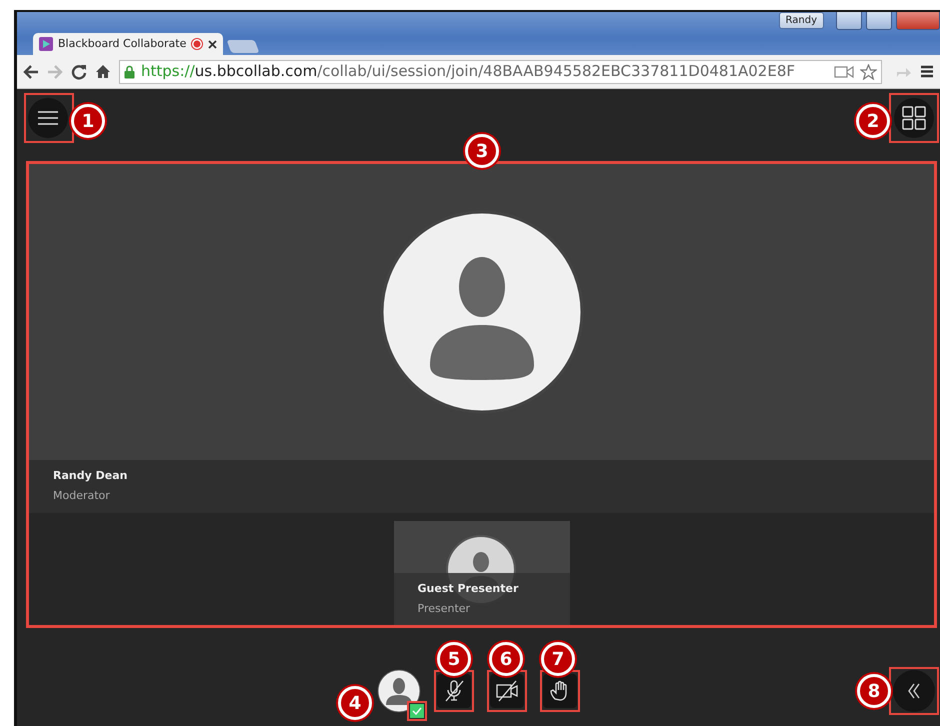  Describe the element at coordinates (417, 711) in the screenshot. I see `status-checkbox` at that location.